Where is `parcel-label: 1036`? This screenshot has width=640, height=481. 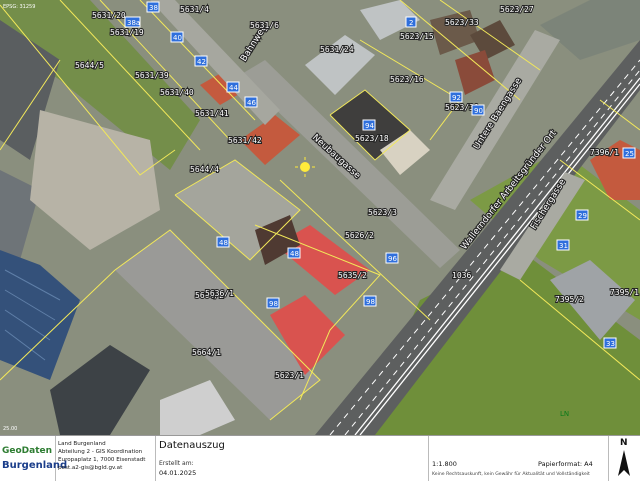 parcel-label: 1036 is located at coordinates (461, 275).